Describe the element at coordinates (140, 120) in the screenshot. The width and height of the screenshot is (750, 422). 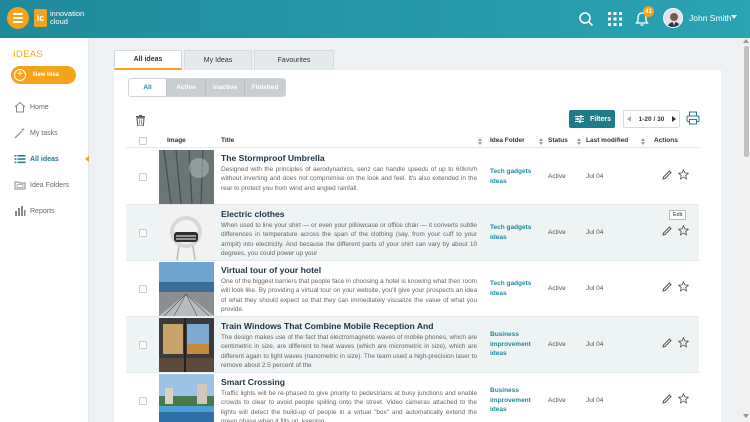
I see `trash-icon` at that location.